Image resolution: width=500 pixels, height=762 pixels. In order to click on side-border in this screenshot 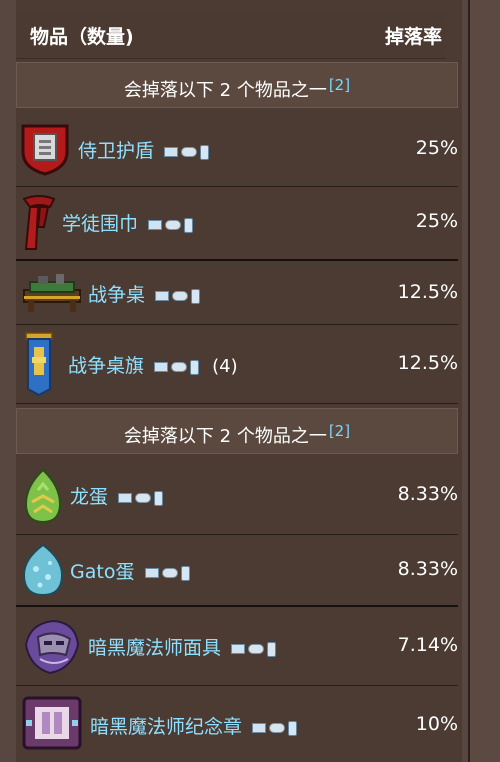, I will do `click(484, 381)`.